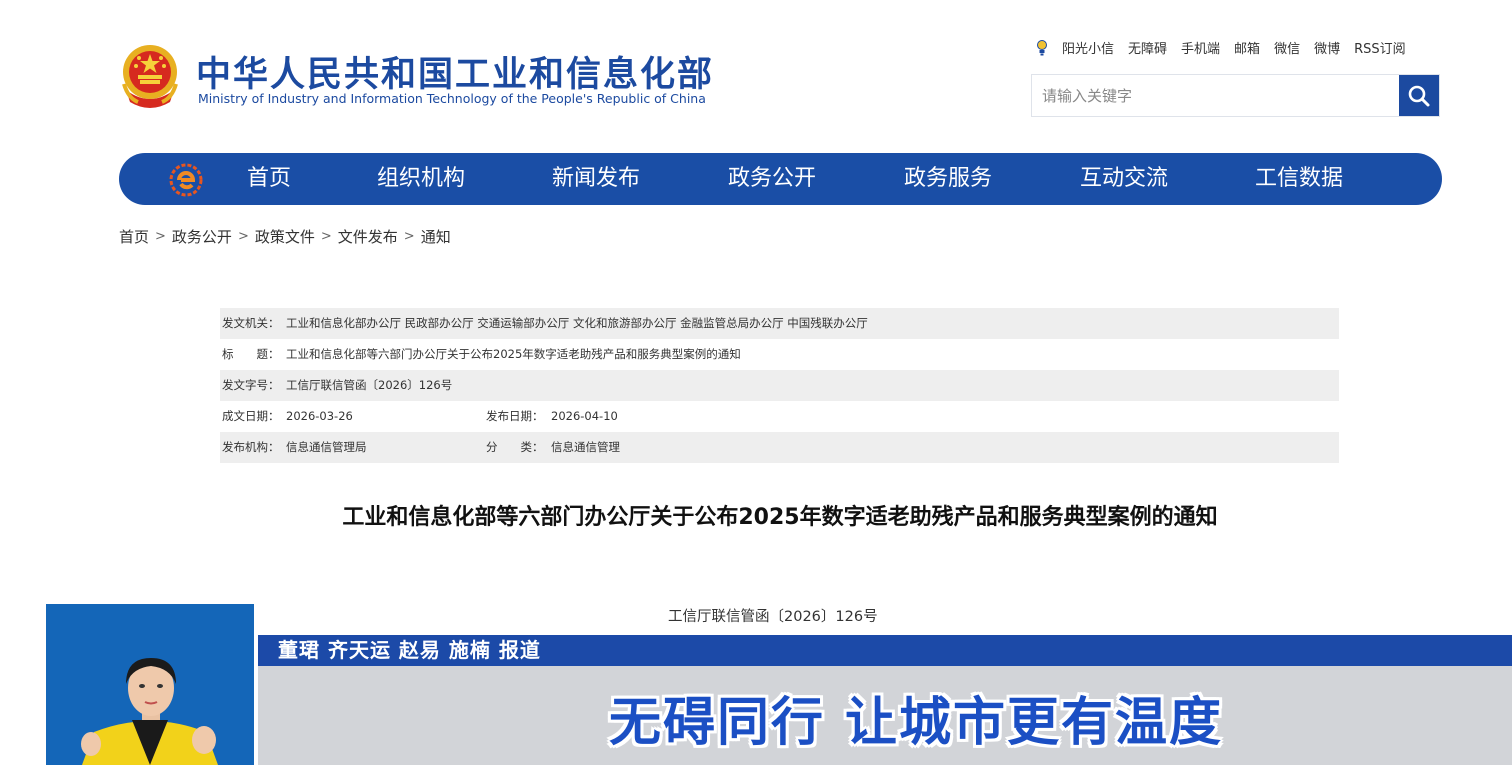  I want to click on nav-item-news: 新闻发布, so click(596, 179).